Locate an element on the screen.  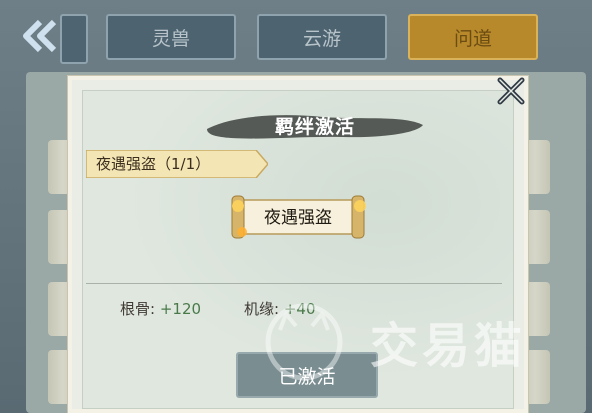
tab-label: 问道 is located at coordinates (472, 38).